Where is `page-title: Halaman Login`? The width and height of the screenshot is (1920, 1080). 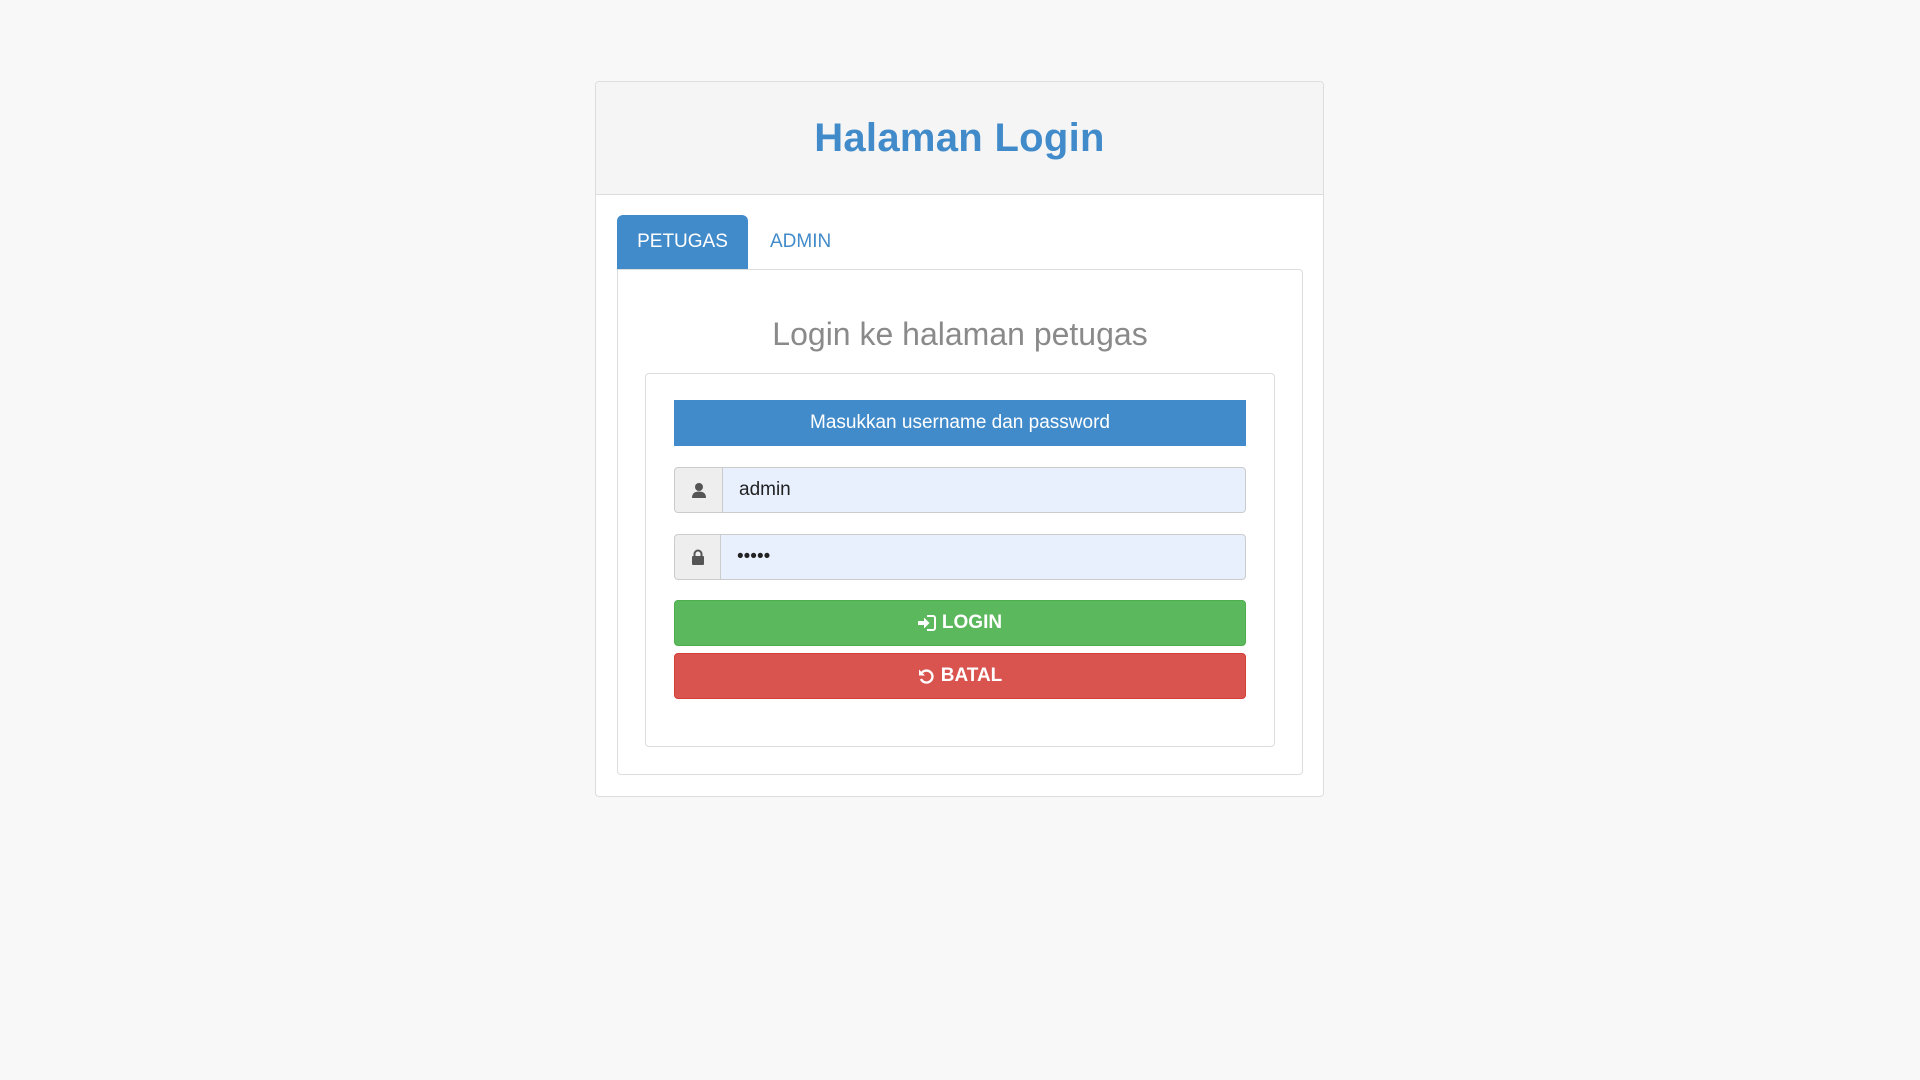
page-title: Halaman Login is located at coordinates (959, 137).